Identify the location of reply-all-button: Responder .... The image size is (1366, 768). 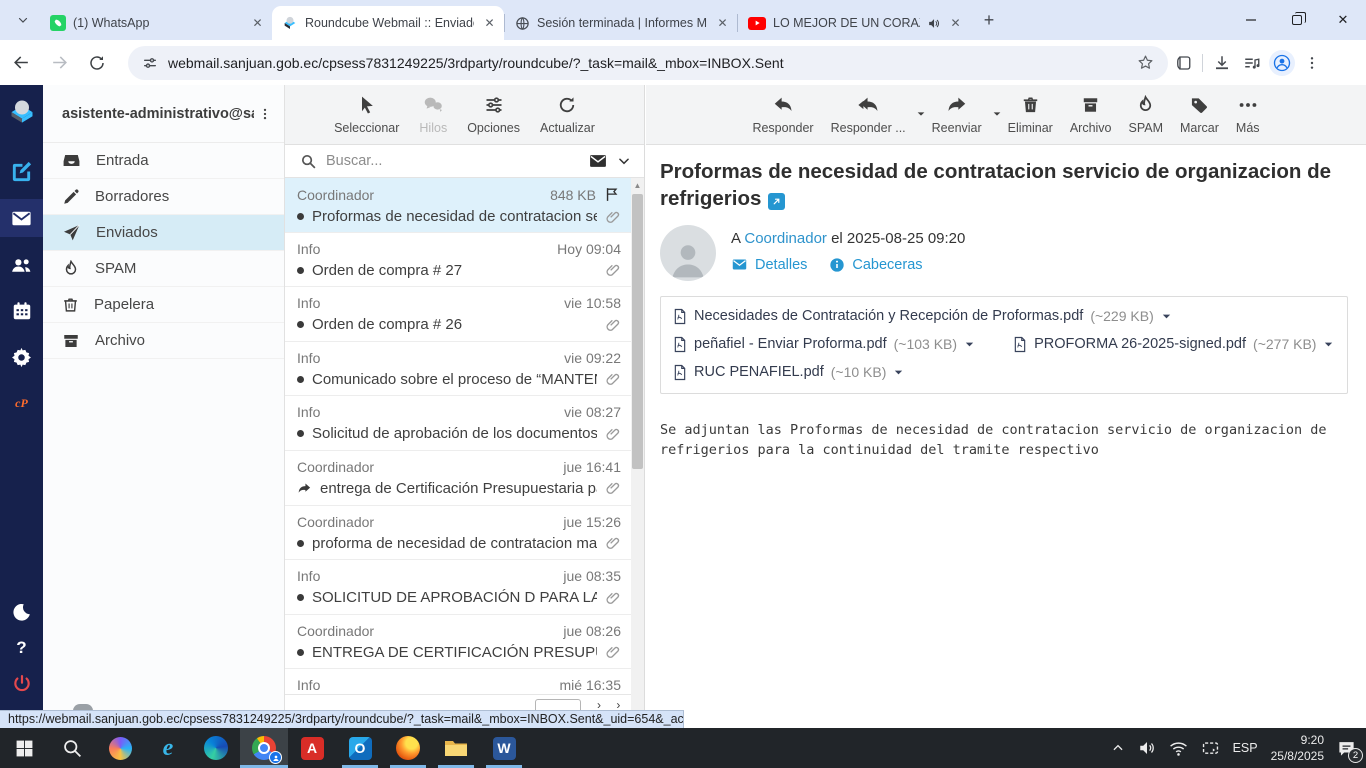
(877, 114).